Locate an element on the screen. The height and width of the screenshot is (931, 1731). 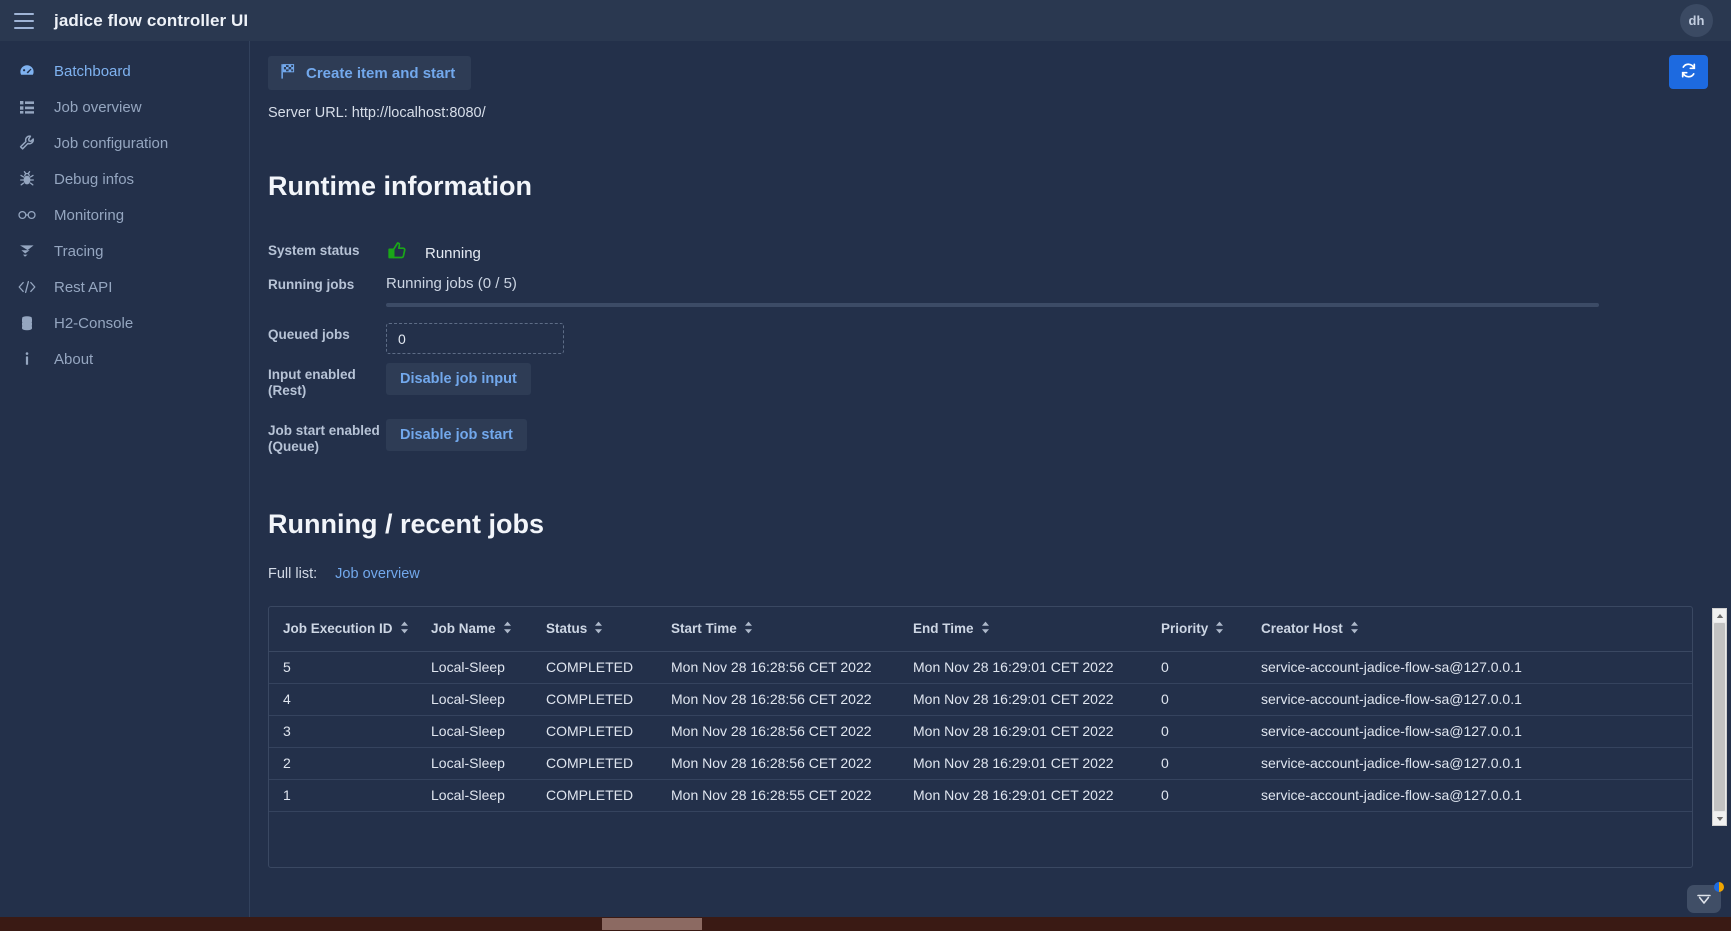
column-label: Priority is located at coordinates (1185, 629).